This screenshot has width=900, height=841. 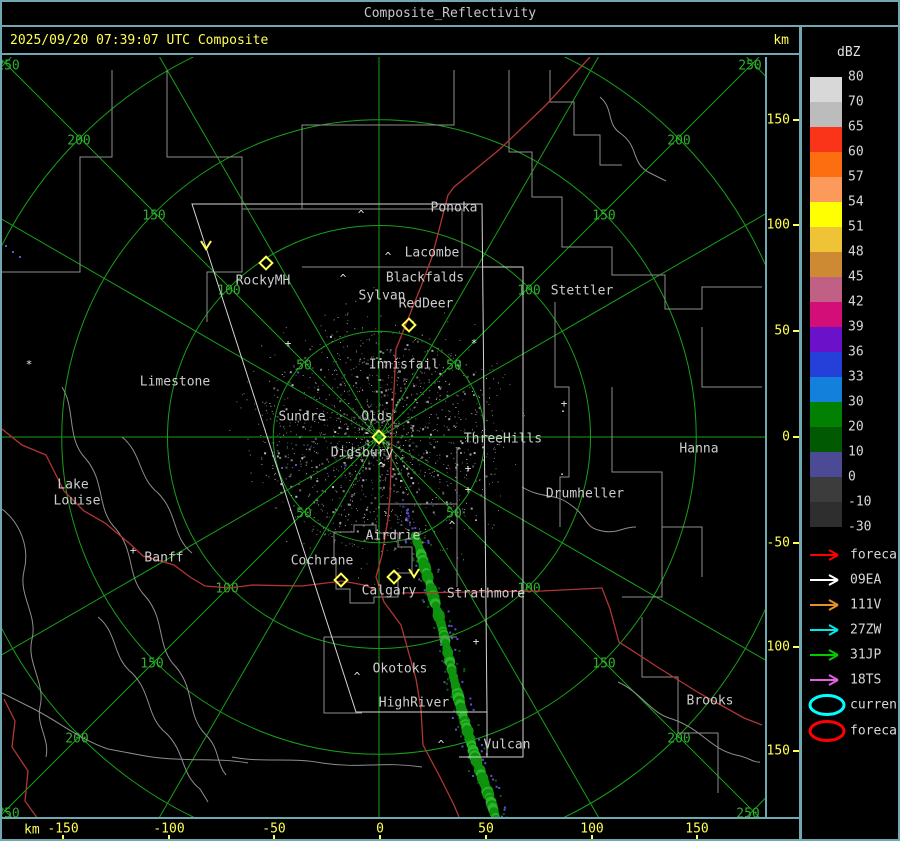 What do you see at coordinates (856, 452) in the screenshot?
I see `scale-tick-label: 10` at bounding box center [856, 452].